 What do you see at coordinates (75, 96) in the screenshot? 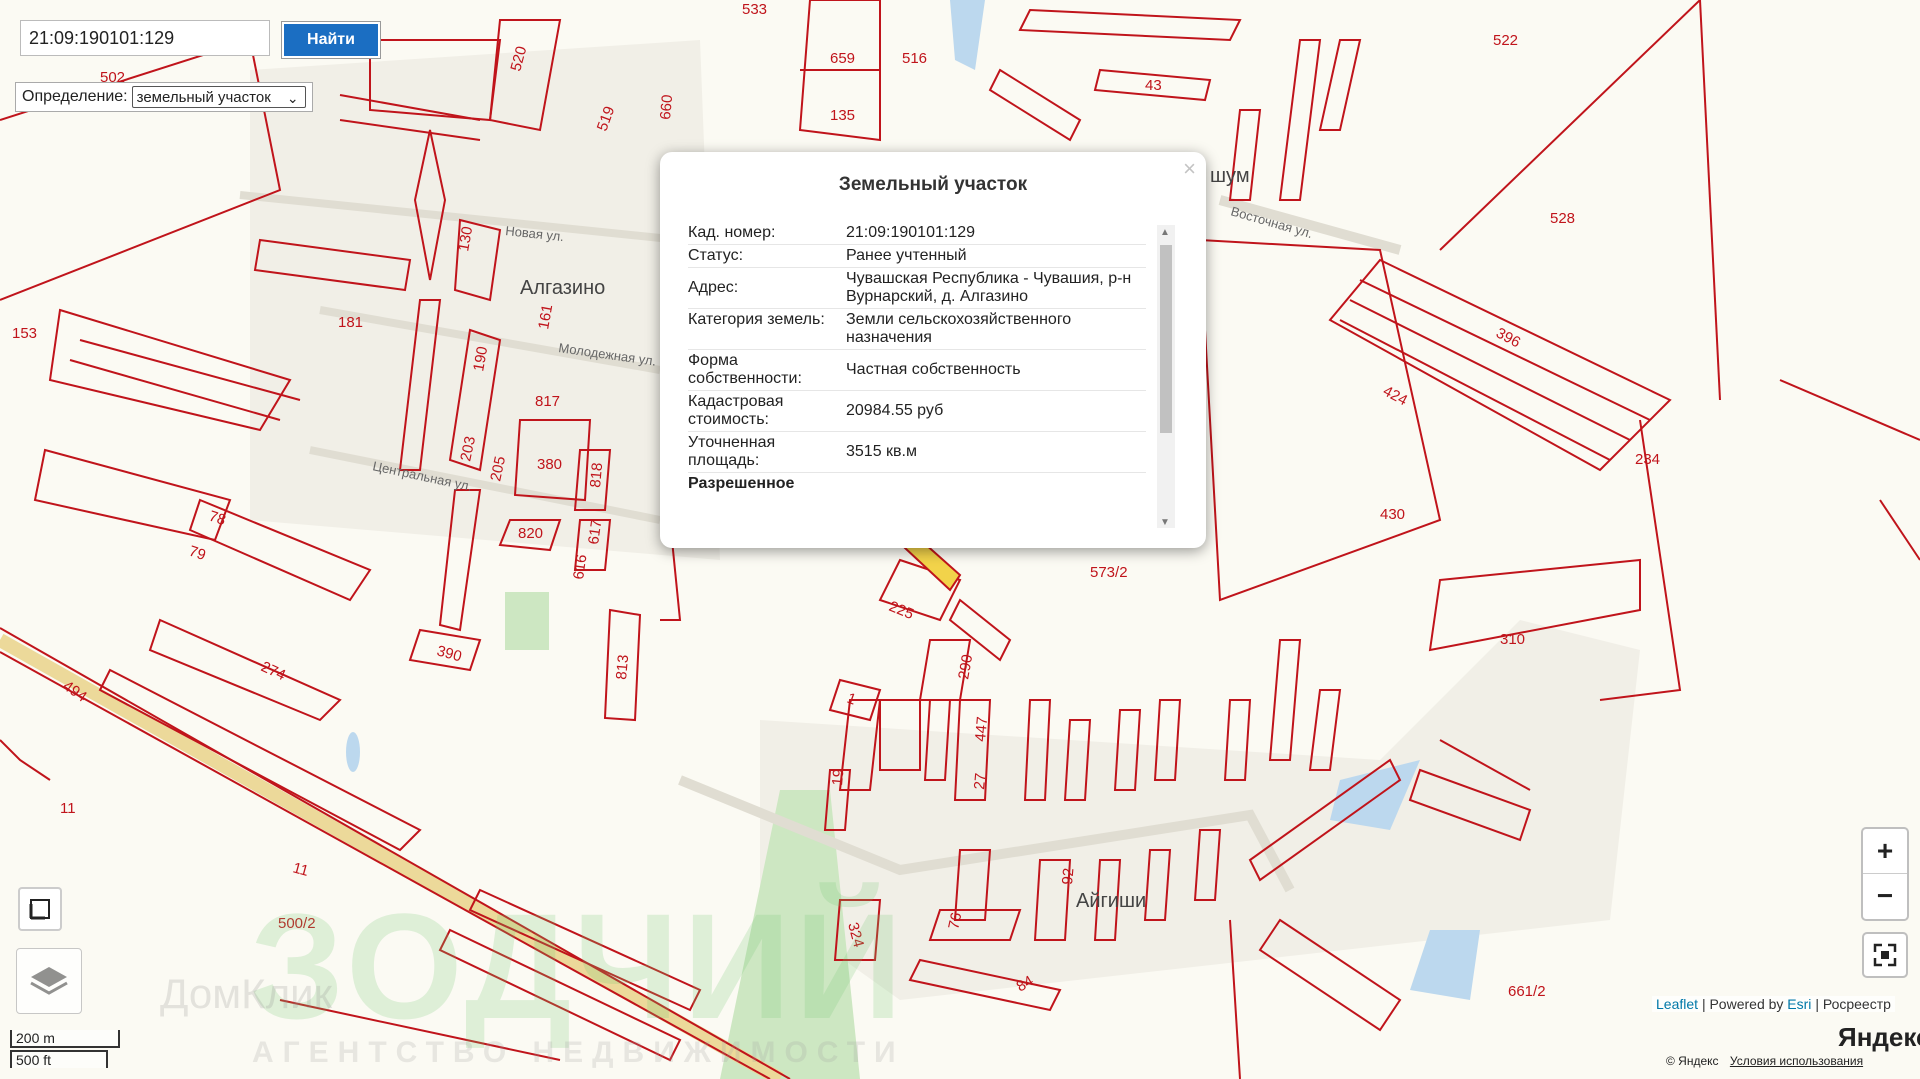
I see `definition-label: Определение:` at bounding box center [75, 96].